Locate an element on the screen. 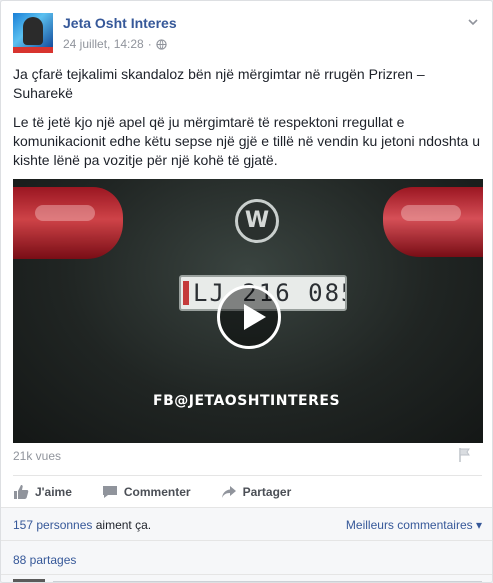 Image resolution: width=493 pixels, height=583 pixels. comment-sort-dropdown: Meilleurs commentaires ▾ is located at coordinates (414, 525).